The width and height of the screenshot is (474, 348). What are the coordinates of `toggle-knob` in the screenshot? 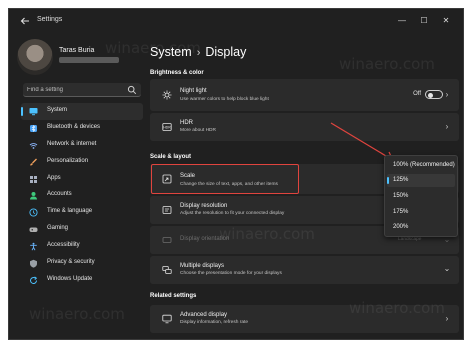 It's located at (430, 95).